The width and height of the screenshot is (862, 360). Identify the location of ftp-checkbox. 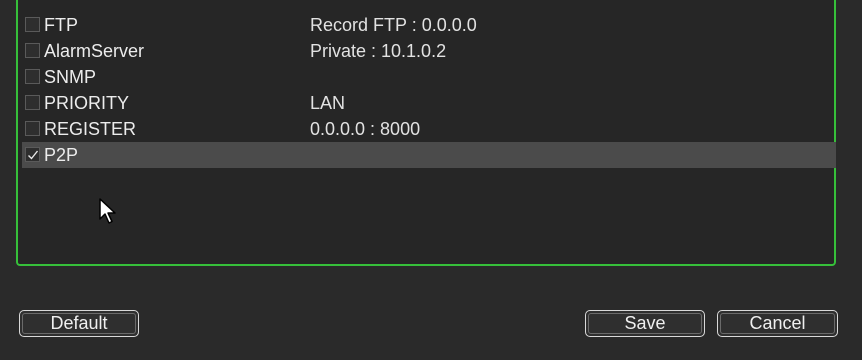
(32, 24).